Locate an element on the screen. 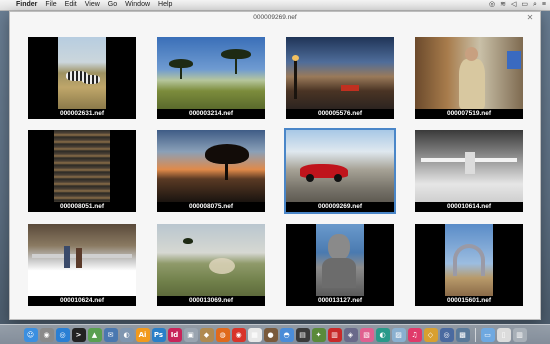 The height and width of the screenshot is (344, 550). launchpad-icon: ◉ is located at coordinates (46, 334).